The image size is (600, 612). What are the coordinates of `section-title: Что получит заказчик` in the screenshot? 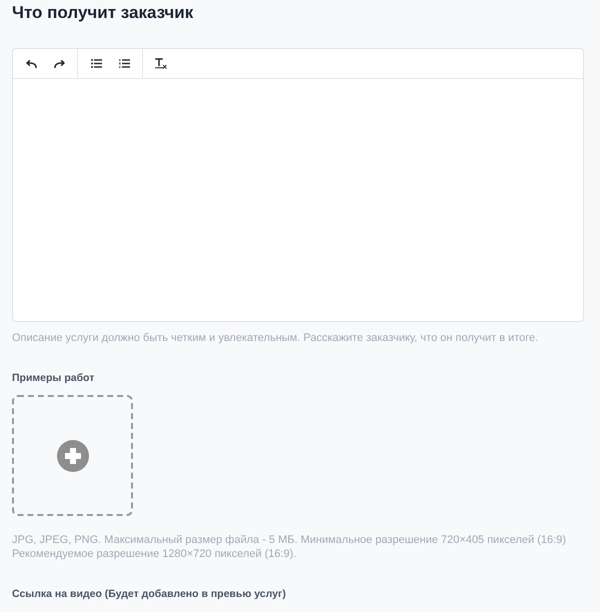 It's located at (103, 13).